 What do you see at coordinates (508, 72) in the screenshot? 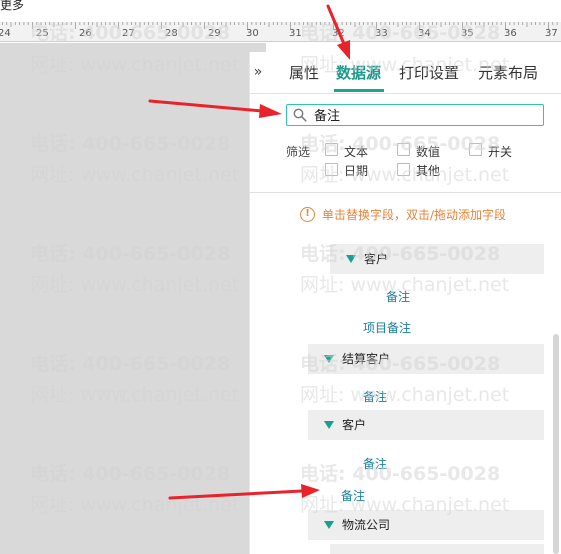
I see `tab-element-layout: 元素布局` at bounding box center [508, 72].